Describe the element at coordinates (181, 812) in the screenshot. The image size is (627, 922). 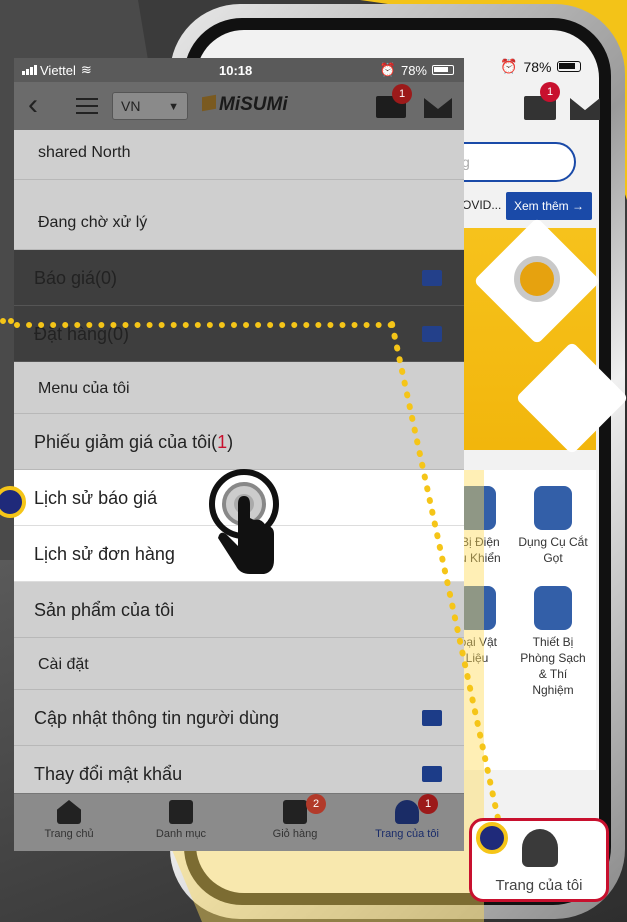
I see `grid-icon` at that location.